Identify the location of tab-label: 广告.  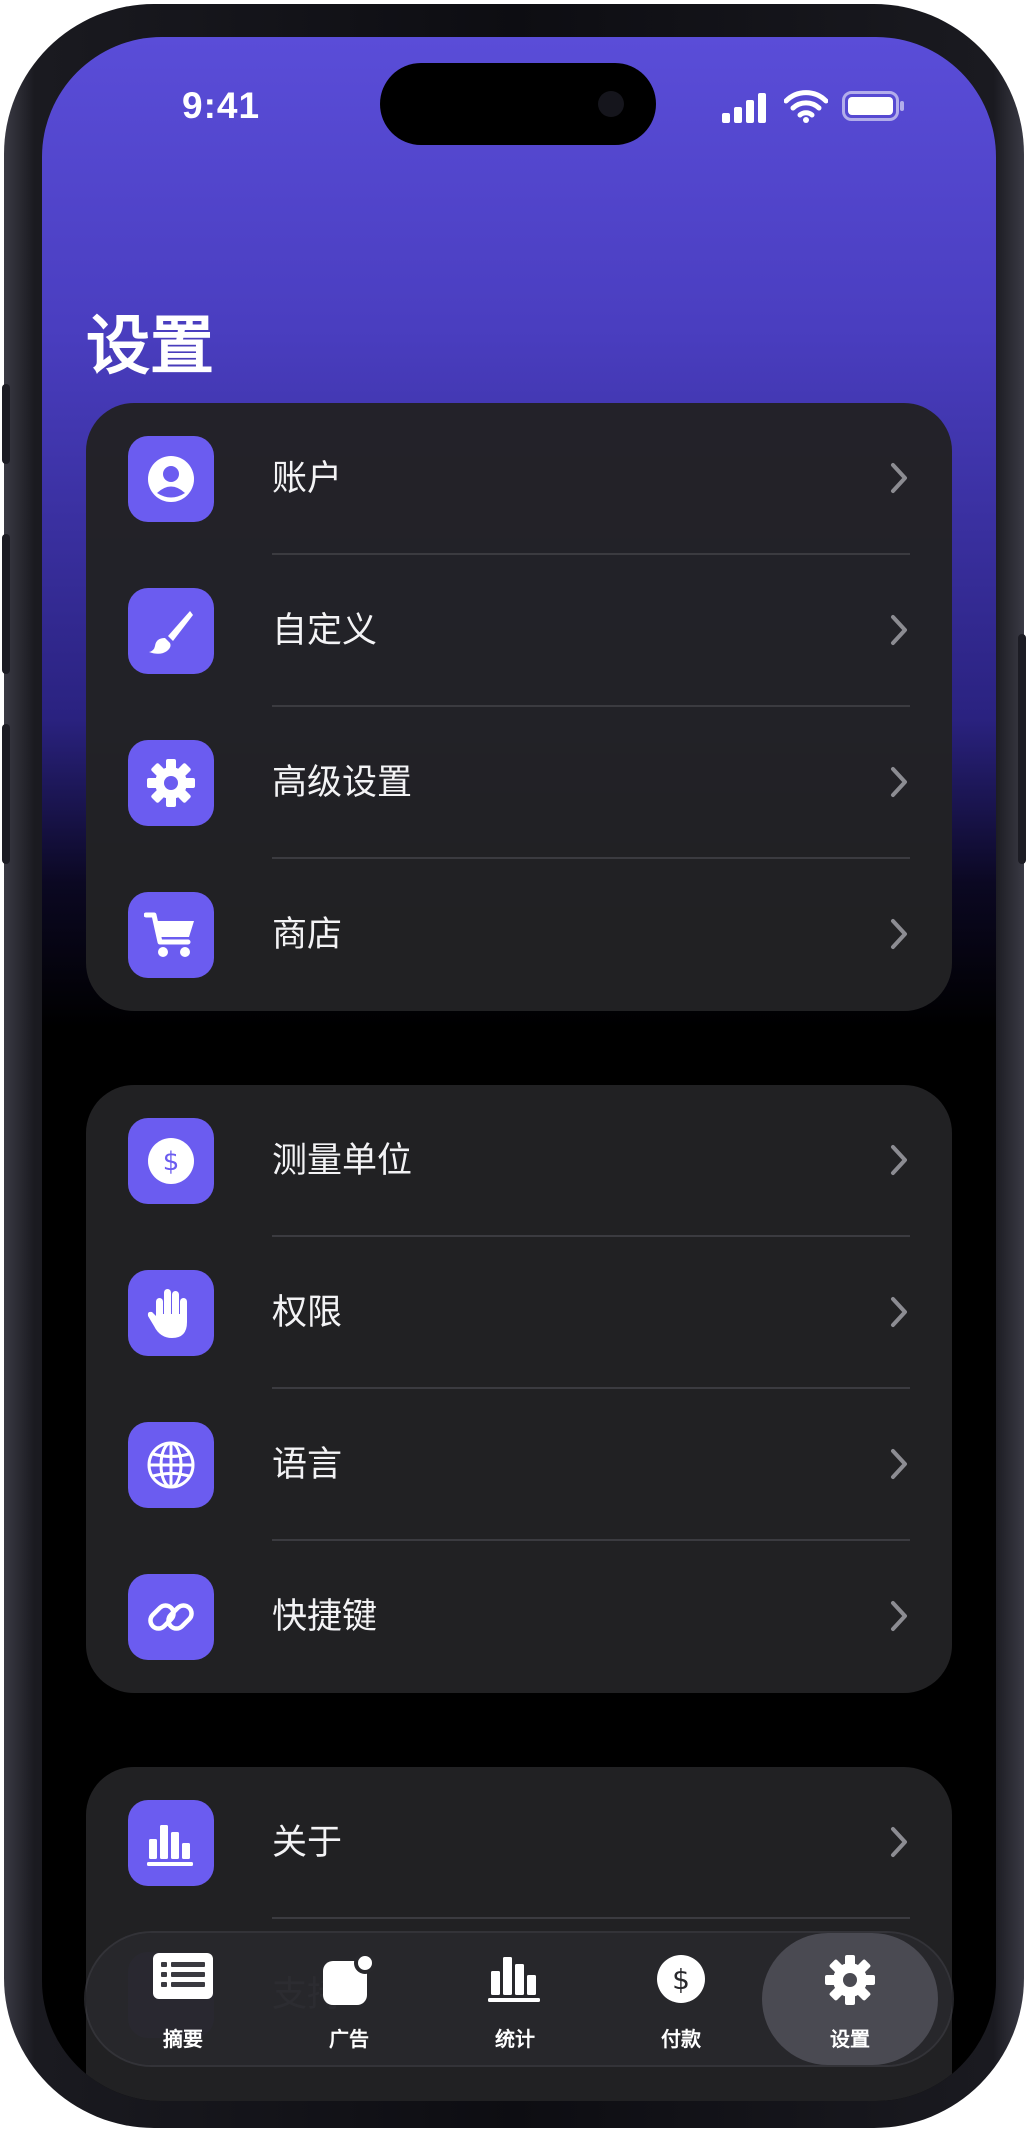
(349, 2039).